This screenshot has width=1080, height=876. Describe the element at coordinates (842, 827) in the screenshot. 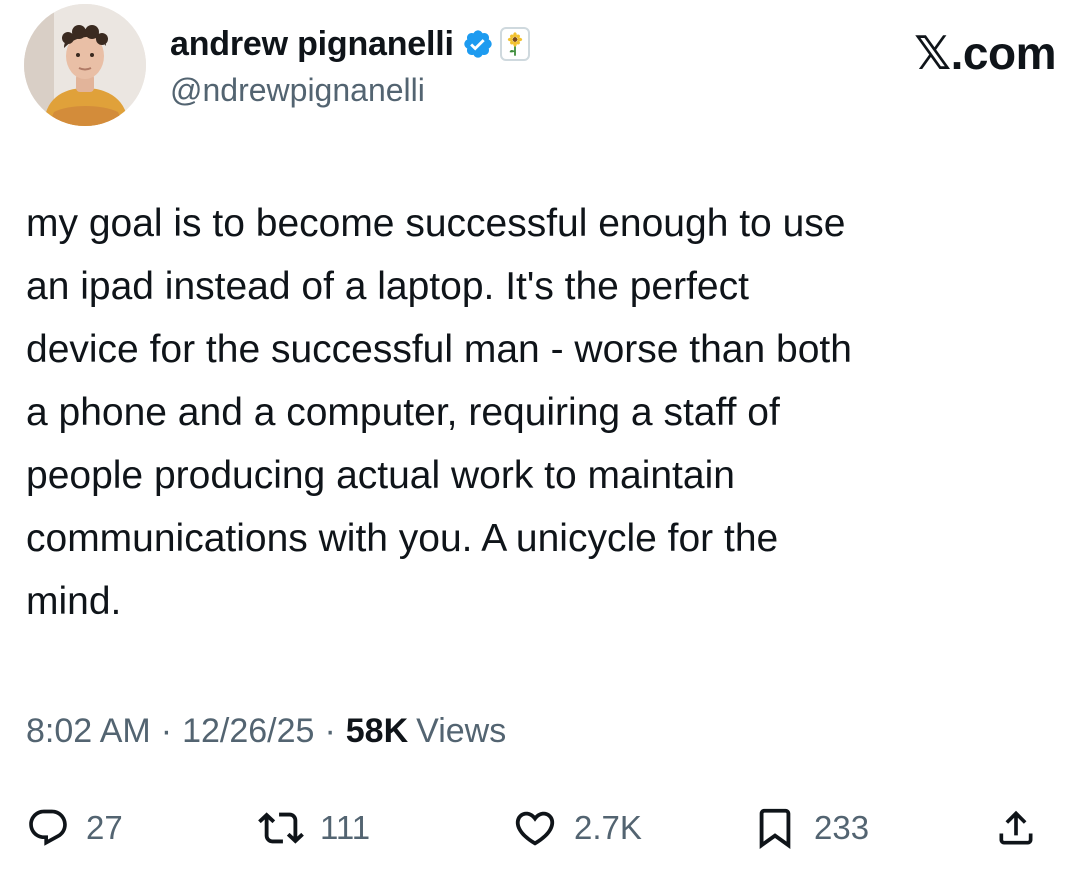

I see `bookmark-count: 233` at that location.